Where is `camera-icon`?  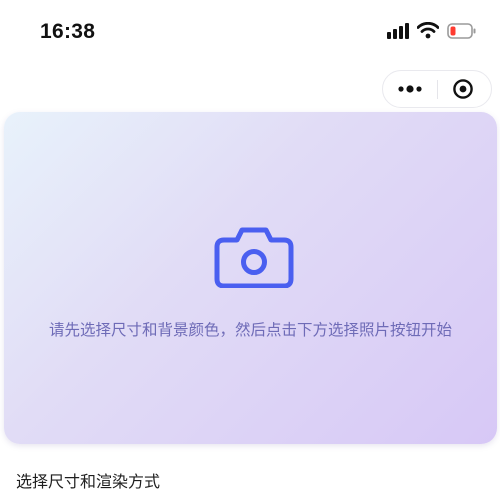
camera-icon is located at coordinates (254, 257).